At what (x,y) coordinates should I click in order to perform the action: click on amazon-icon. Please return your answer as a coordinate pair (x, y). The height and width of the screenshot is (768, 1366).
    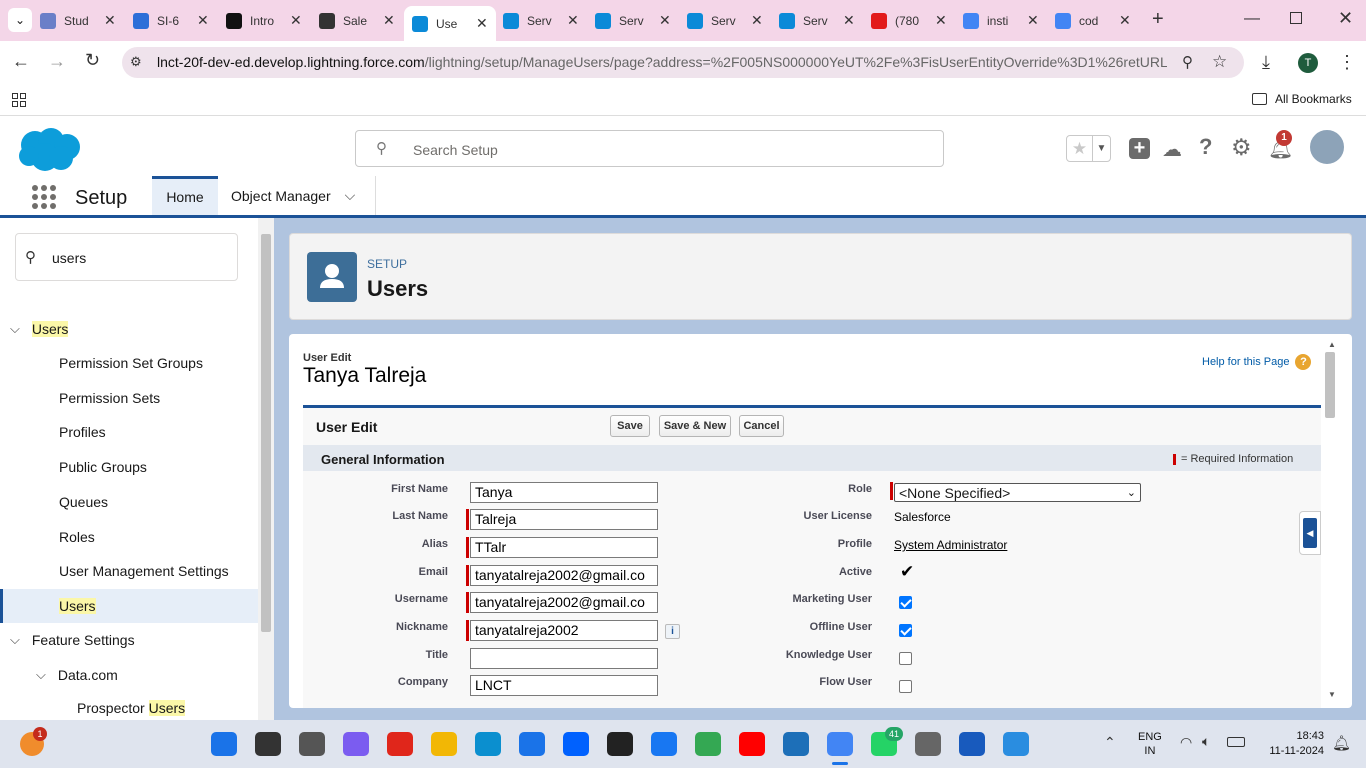
    Looking at the image, I should click on (620, 744).